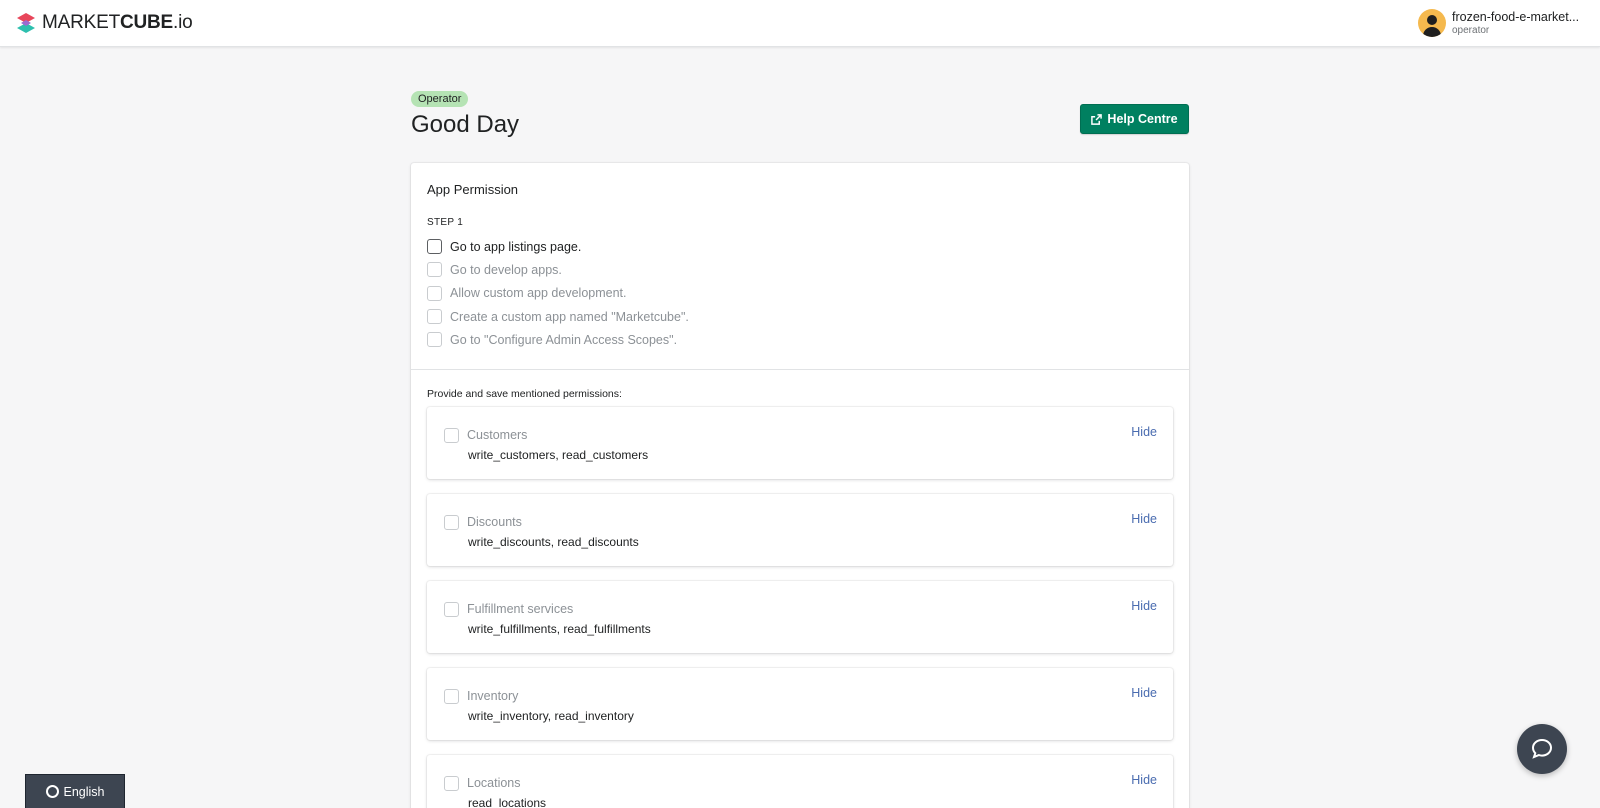 The height and width of the screenshot is (808, 1600). I want to click on permission-scopes: write_discounts, read_discounts, so click(553, 542).